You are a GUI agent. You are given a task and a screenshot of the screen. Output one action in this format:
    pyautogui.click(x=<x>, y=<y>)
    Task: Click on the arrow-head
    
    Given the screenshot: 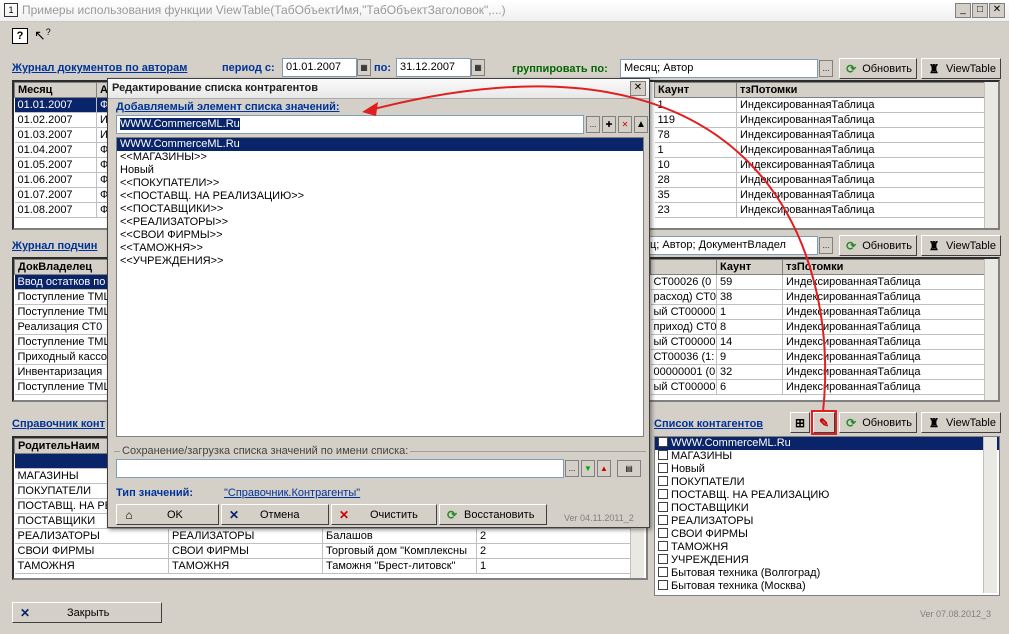 What is the action you would take?
    pyautogui.click(x=370, y=109)
    